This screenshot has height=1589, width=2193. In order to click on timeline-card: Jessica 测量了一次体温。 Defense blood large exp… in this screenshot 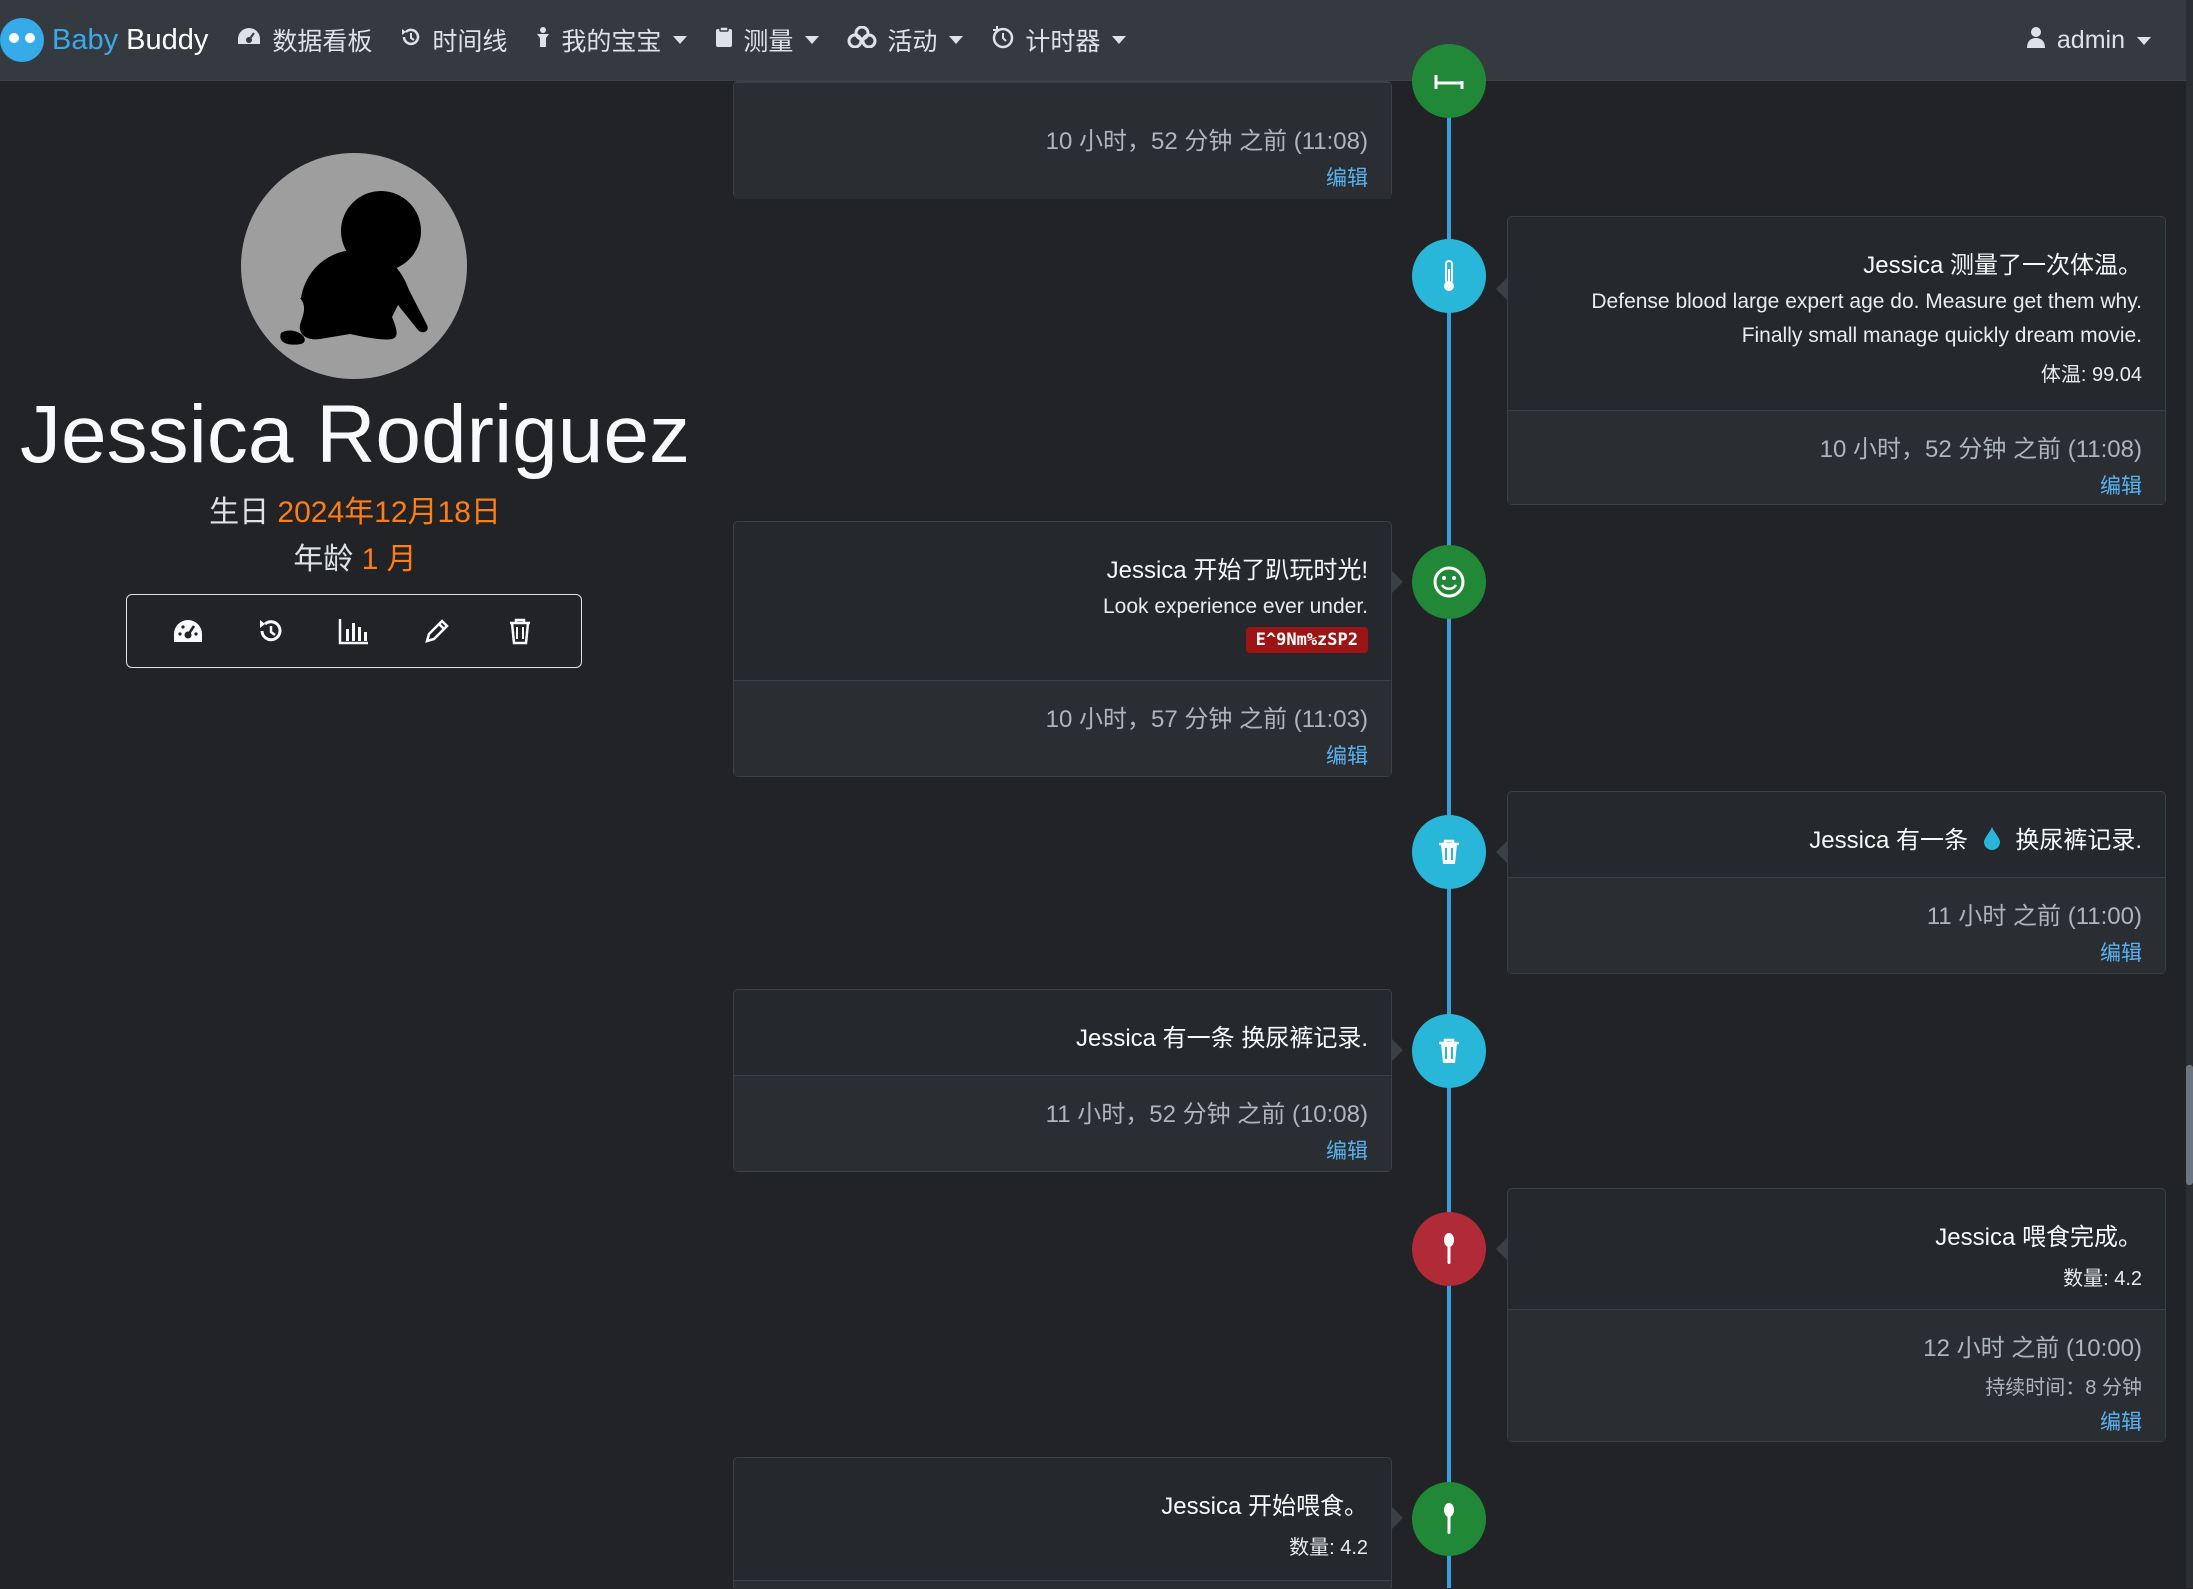, I will do `click(1831, 360)`.